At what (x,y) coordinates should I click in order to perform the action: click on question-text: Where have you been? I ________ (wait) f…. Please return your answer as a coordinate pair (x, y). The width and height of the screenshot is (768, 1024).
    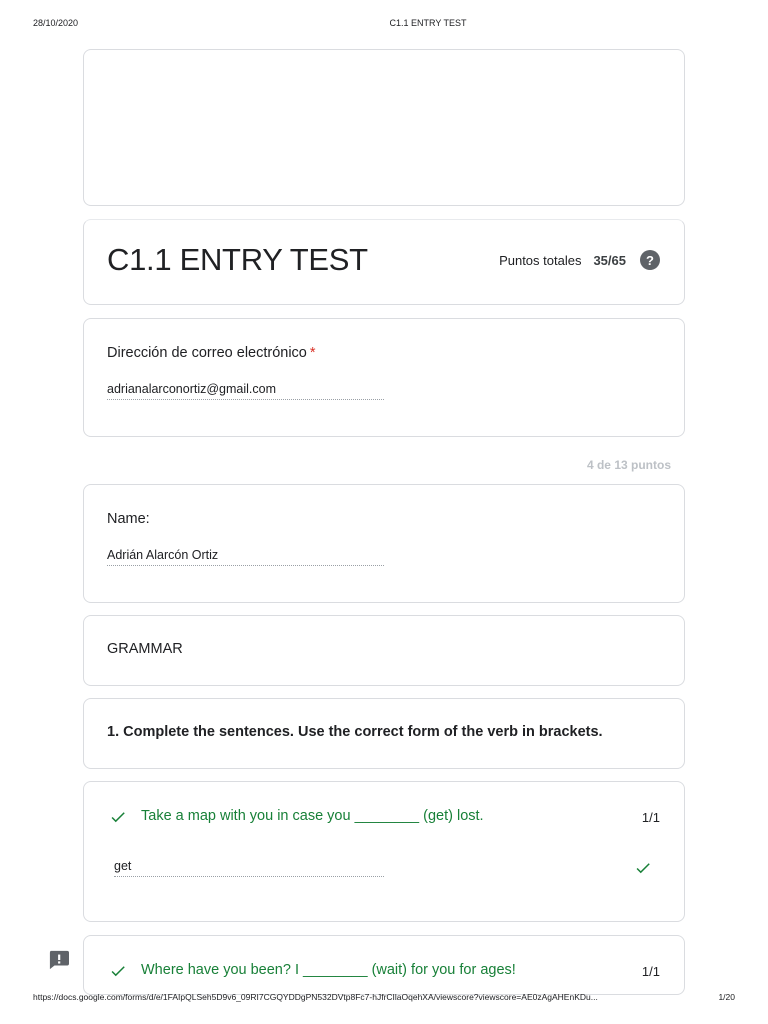
    Looking at the image, I should click on (328, 970).